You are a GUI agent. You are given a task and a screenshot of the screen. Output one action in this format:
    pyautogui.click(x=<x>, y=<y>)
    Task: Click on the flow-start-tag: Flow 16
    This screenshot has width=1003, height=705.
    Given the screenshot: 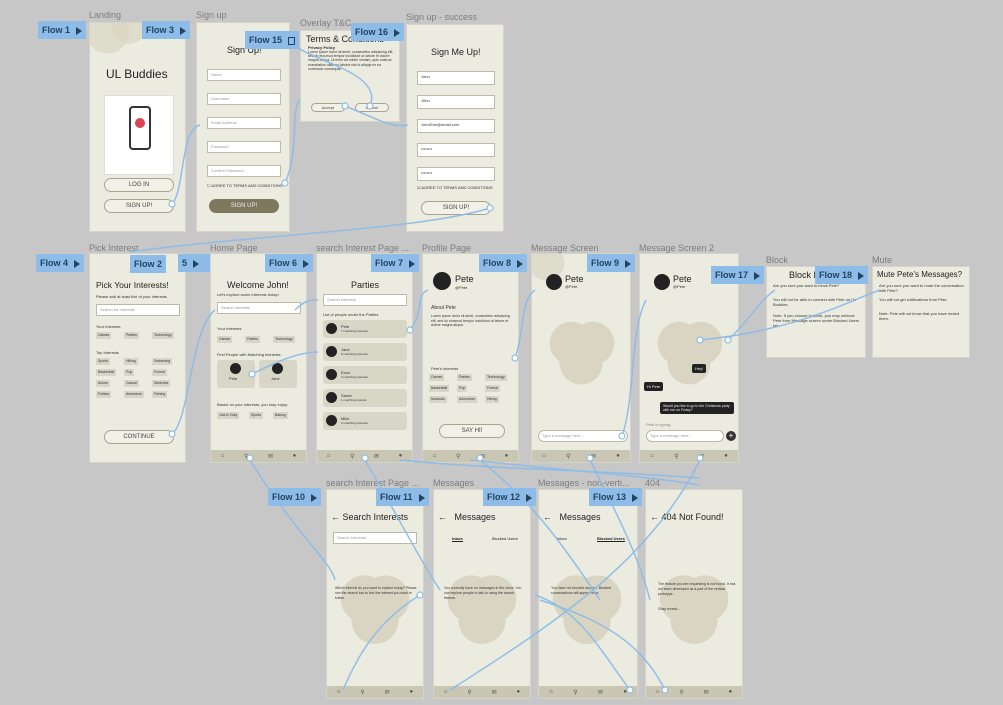 What is the action you would take?
    pyautogui.click(x=378, y=32)
    